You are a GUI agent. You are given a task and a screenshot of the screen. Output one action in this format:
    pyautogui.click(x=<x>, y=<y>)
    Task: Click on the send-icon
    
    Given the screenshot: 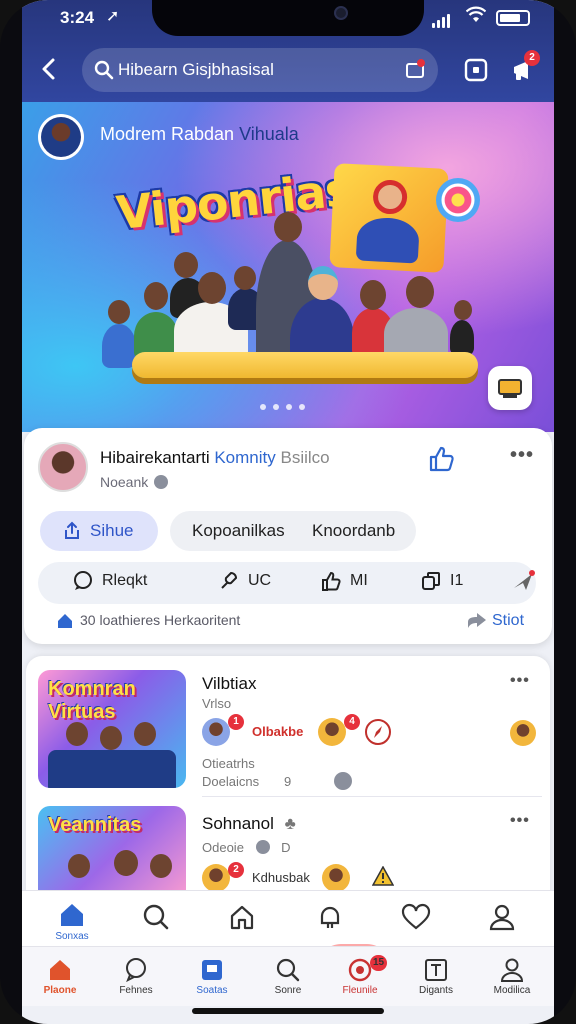 What is the action you would take?
    pyautogui.click(x=524, y=580)
    